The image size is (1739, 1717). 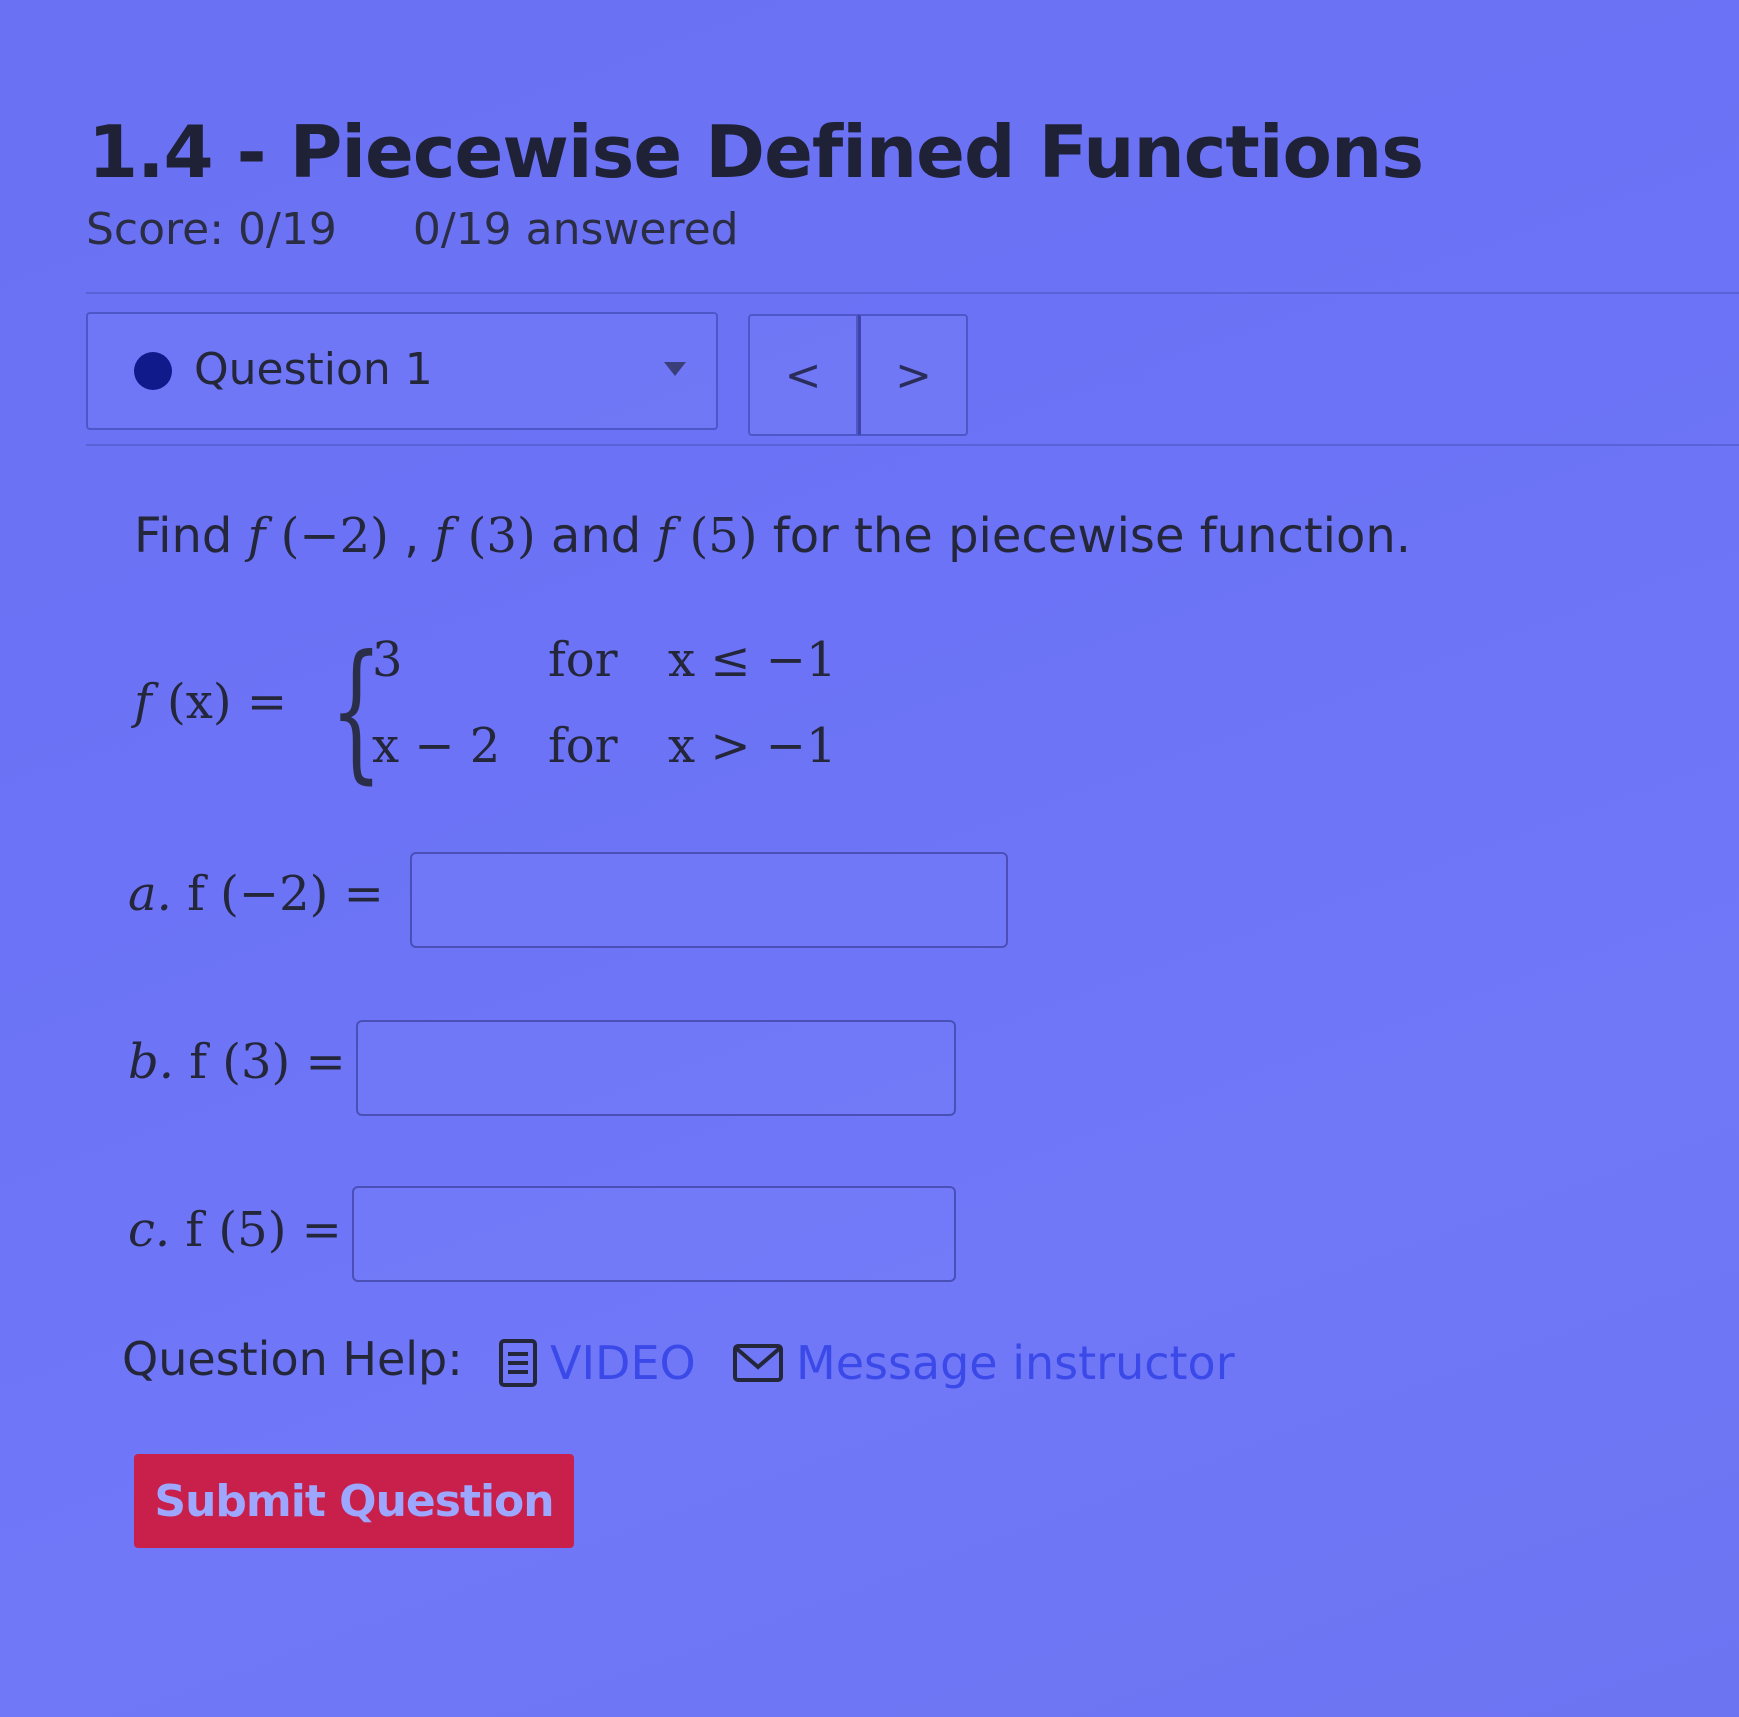 I want to click on part-c-label: c. f (5) =, so click(x=235, y=1230).